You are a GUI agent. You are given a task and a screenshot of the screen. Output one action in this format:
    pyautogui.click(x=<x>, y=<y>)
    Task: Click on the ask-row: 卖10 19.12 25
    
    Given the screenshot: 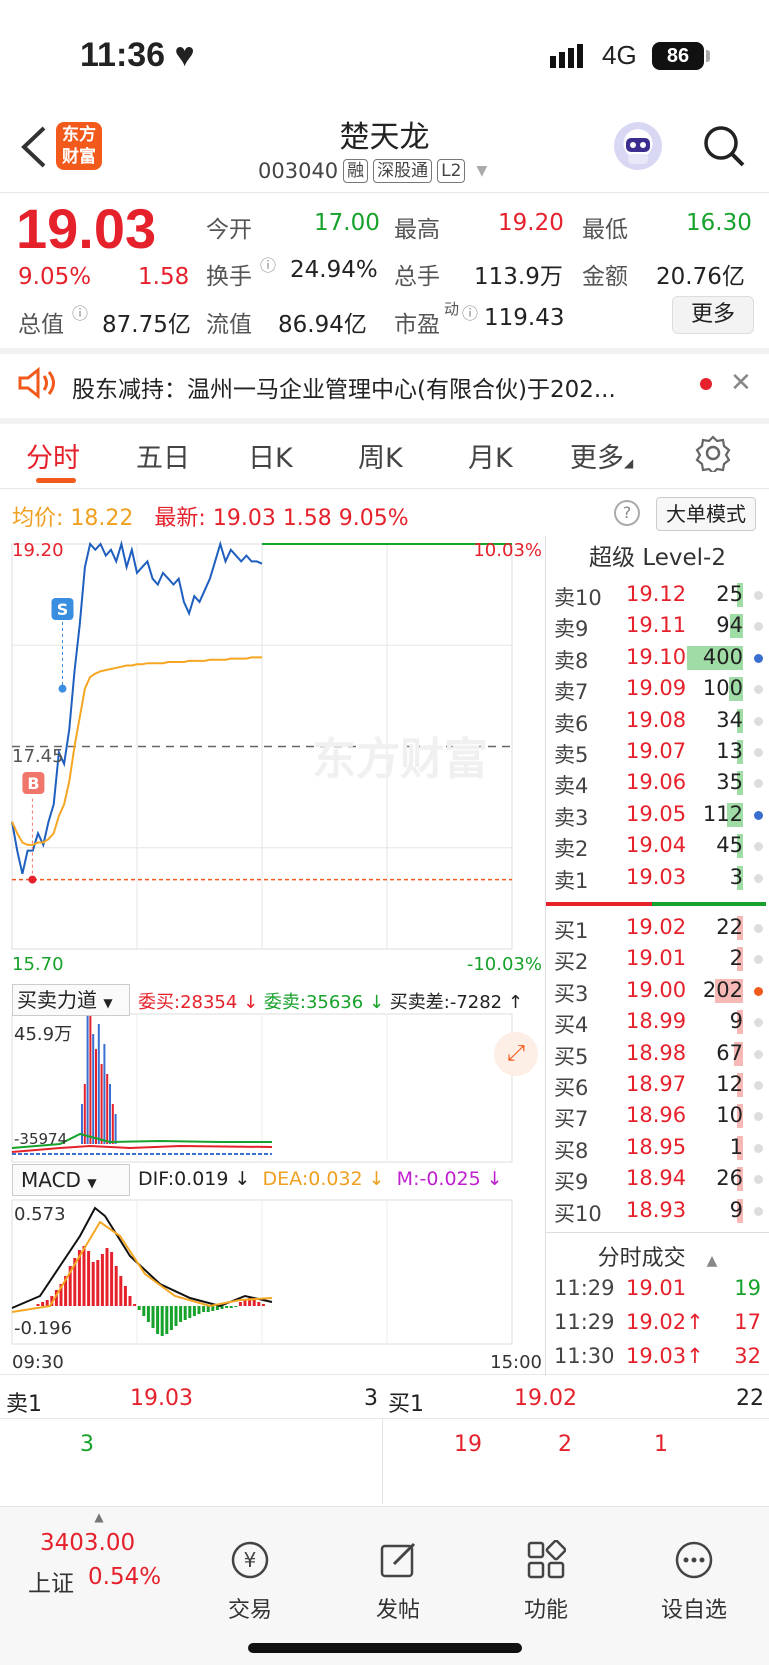 What is the action you would take?
    pyautogui.click(x=657, y=595)
    